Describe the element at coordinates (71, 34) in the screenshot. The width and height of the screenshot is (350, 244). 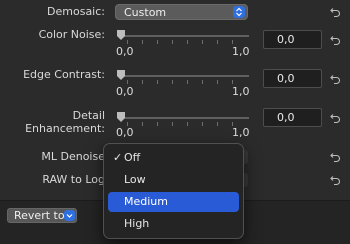
I see `color-noise-label: Color Noise:` at that location.